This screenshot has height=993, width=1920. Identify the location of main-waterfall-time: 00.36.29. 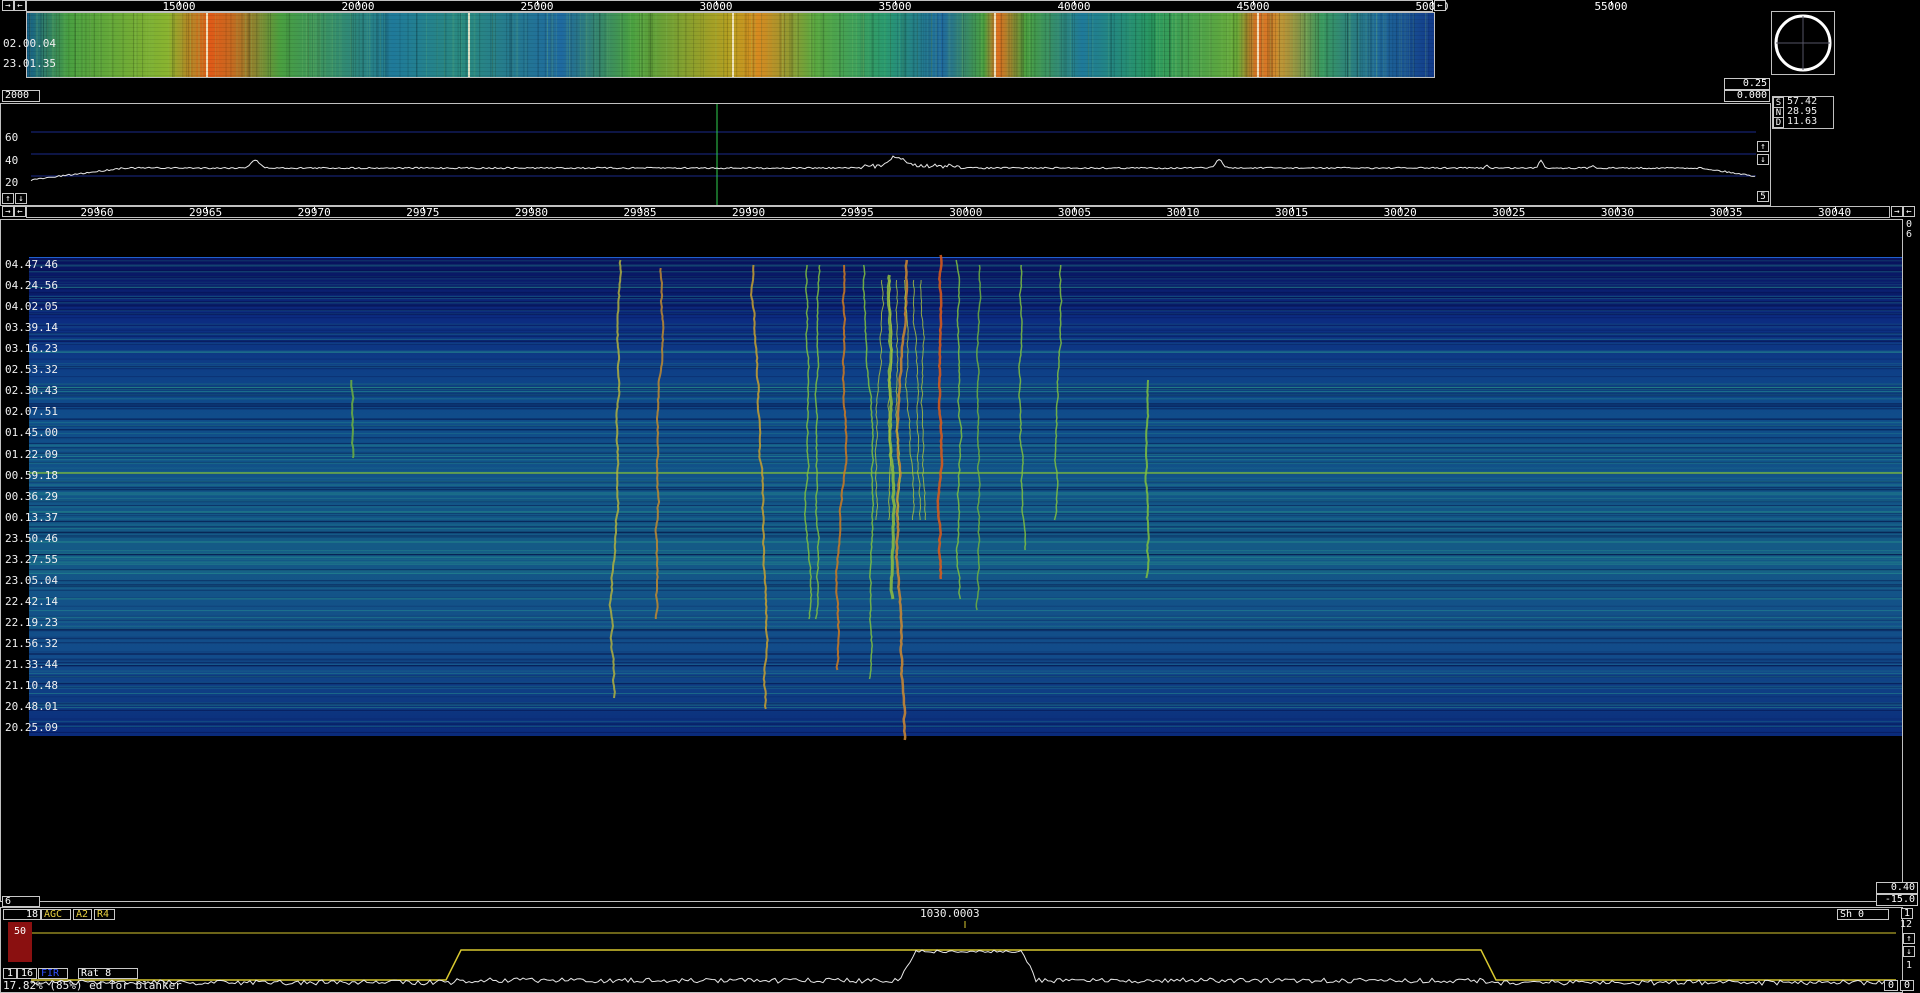
(31, 496).